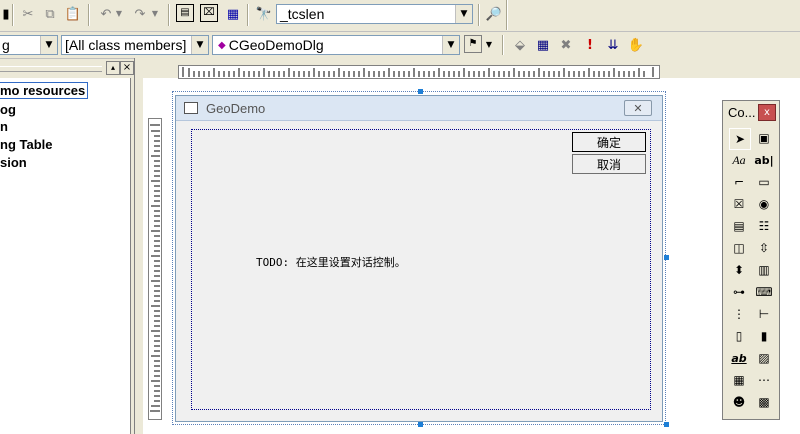 Image resolution: width=800 pixels, height=434 pixels. Describe the element at coordinates (566, 45) in the screenshot. I see `stop-build-icon: ✖` at that location.